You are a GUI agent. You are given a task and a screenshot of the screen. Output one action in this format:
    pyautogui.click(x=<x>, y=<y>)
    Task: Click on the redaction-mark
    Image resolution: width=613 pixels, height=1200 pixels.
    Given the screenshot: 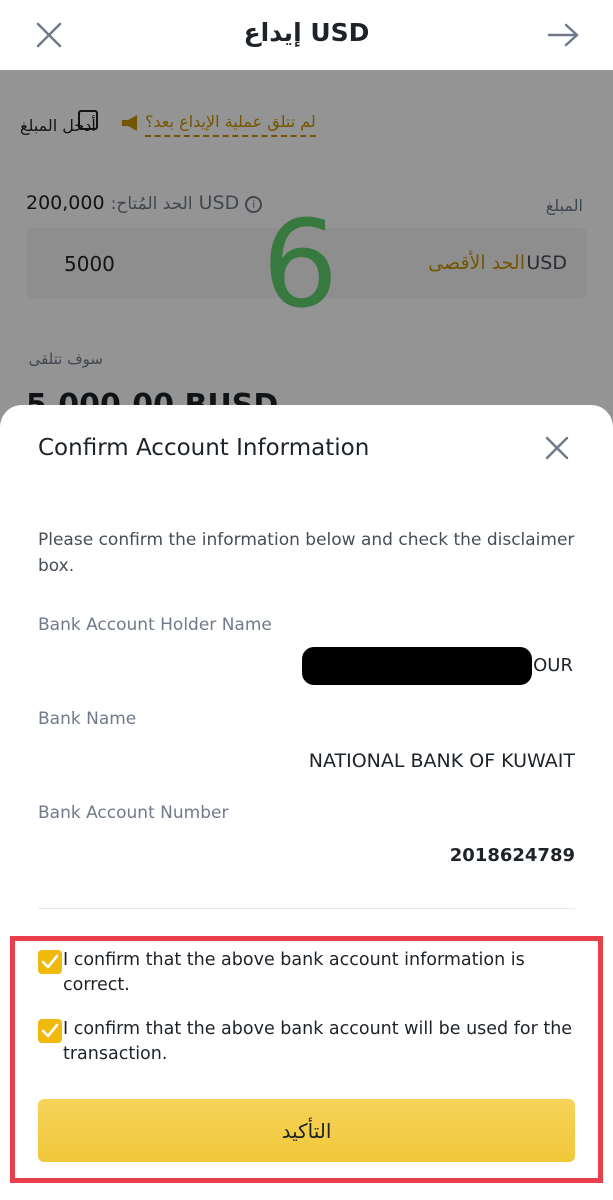 What is the action you would take?
    pyautogui.click(x=417, y=666)
    